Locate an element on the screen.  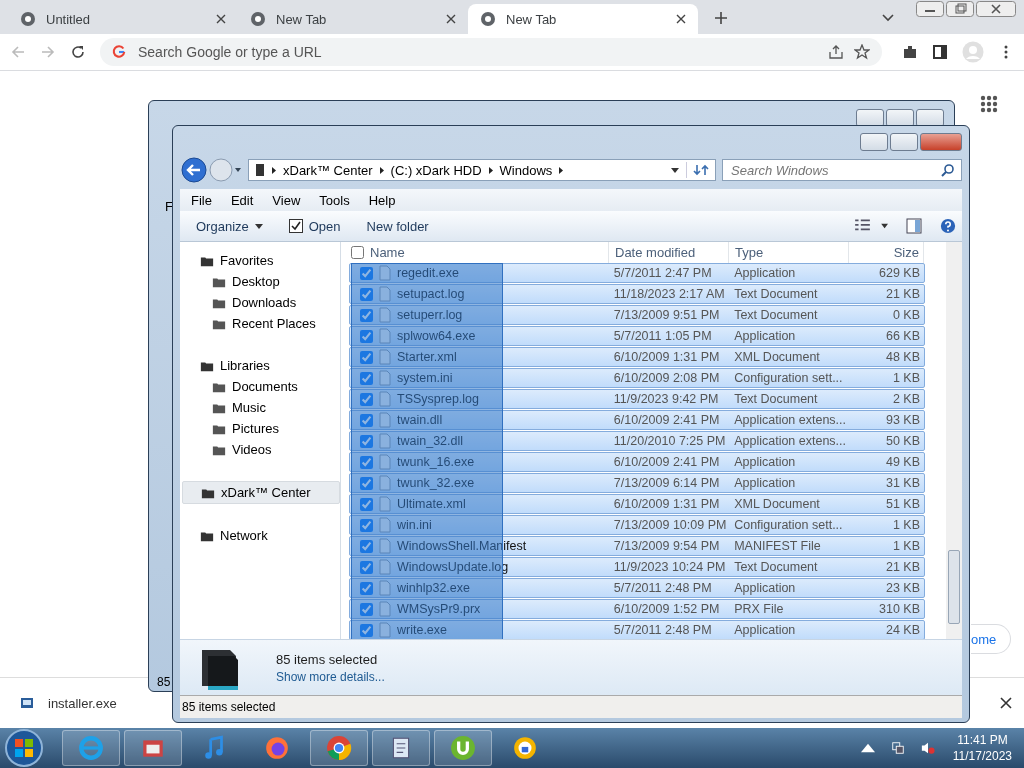
nav-item: Downloads is located at coordinates (261, 302).